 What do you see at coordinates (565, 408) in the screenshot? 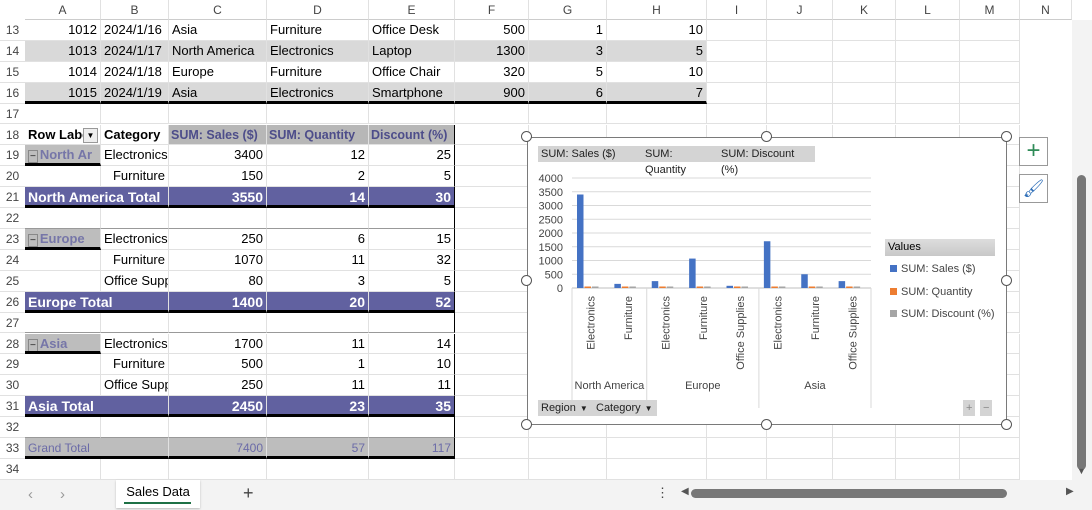
I see `axis-field-button: Region ▼` at bounding box center [565, 408].